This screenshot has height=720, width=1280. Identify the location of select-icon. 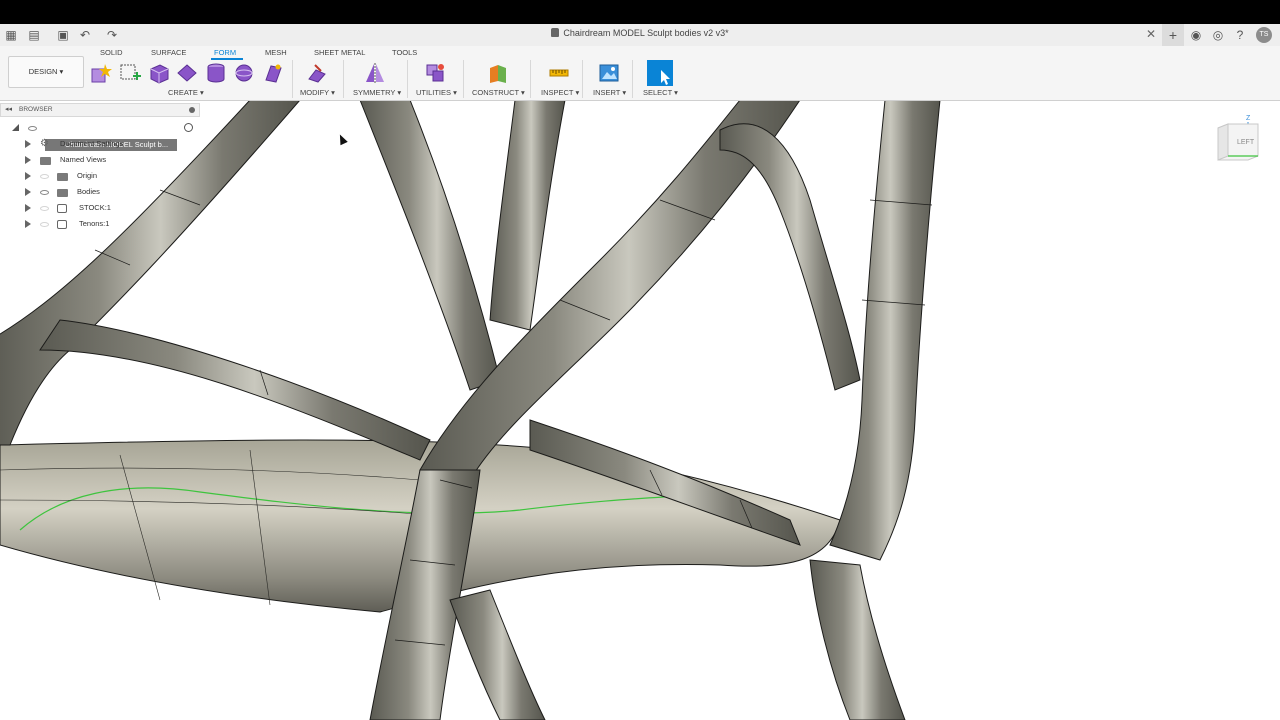
(660, 73).